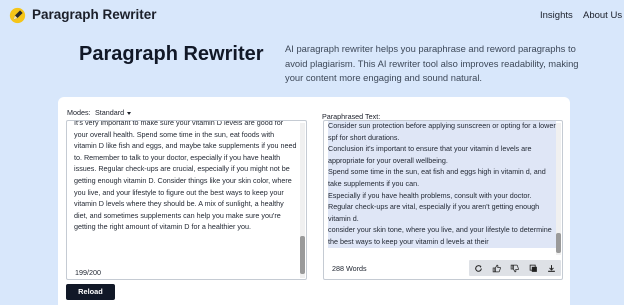 The width and height of the screenshot is (624, 305). What do you see at coordinates (349, 268) in the screenshot?
I see `word-count: 288 Words` at bounding box center [349, 268].